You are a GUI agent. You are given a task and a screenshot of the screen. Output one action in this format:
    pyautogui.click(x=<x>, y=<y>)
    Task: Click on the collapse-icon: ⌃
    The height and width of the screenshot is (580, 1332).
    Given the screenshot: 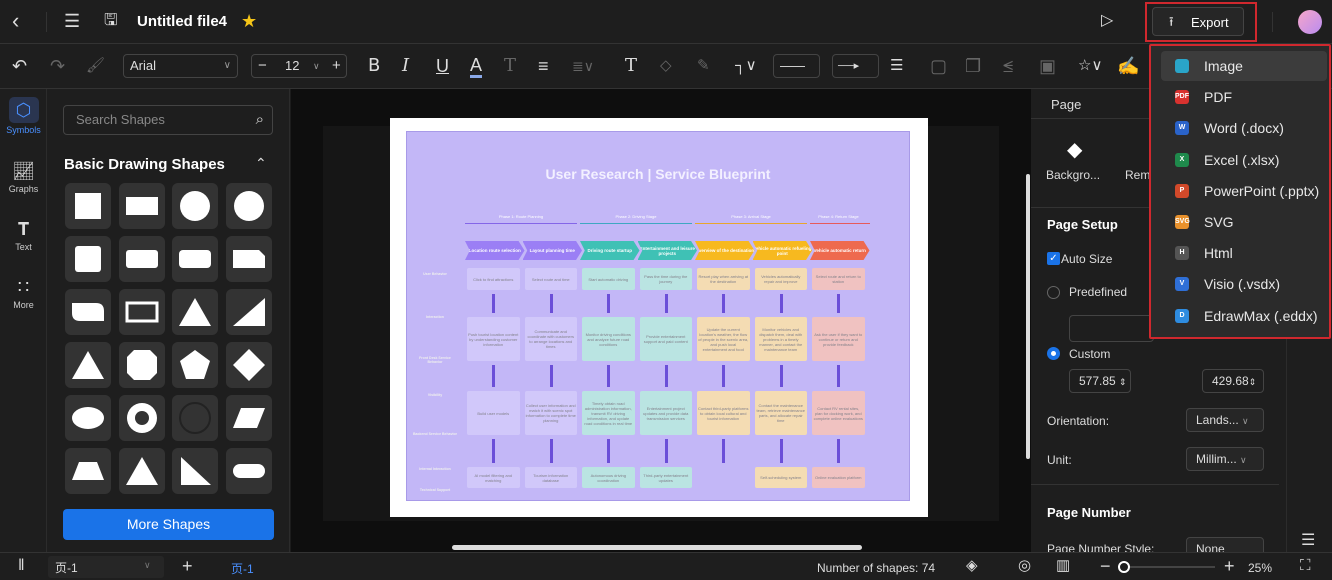 What is the action you would take?
    pyautogui.click(x=261, y=163)
    